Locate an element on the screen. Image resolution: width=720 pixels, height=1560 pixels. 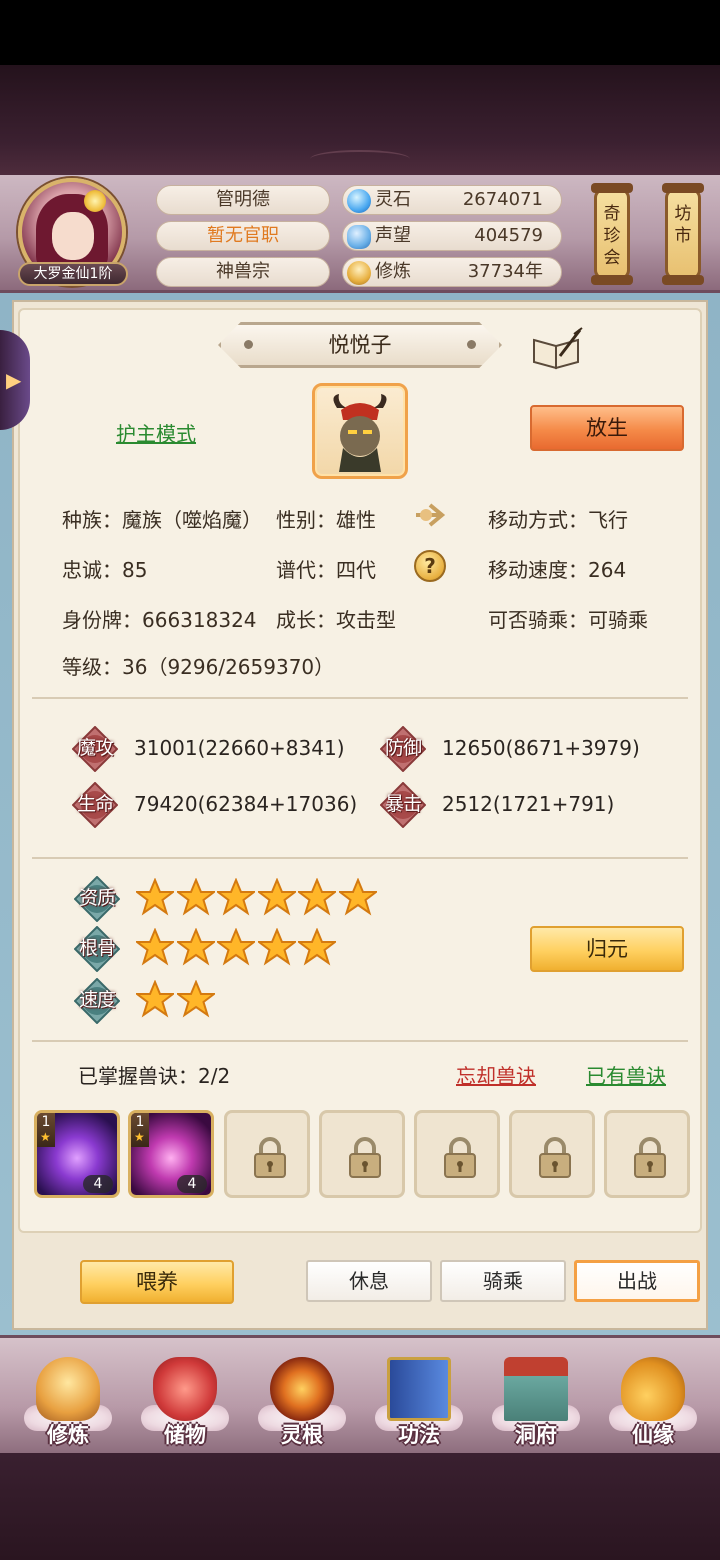
market-lantern: 坊市 is located at coordinates (683, 234).